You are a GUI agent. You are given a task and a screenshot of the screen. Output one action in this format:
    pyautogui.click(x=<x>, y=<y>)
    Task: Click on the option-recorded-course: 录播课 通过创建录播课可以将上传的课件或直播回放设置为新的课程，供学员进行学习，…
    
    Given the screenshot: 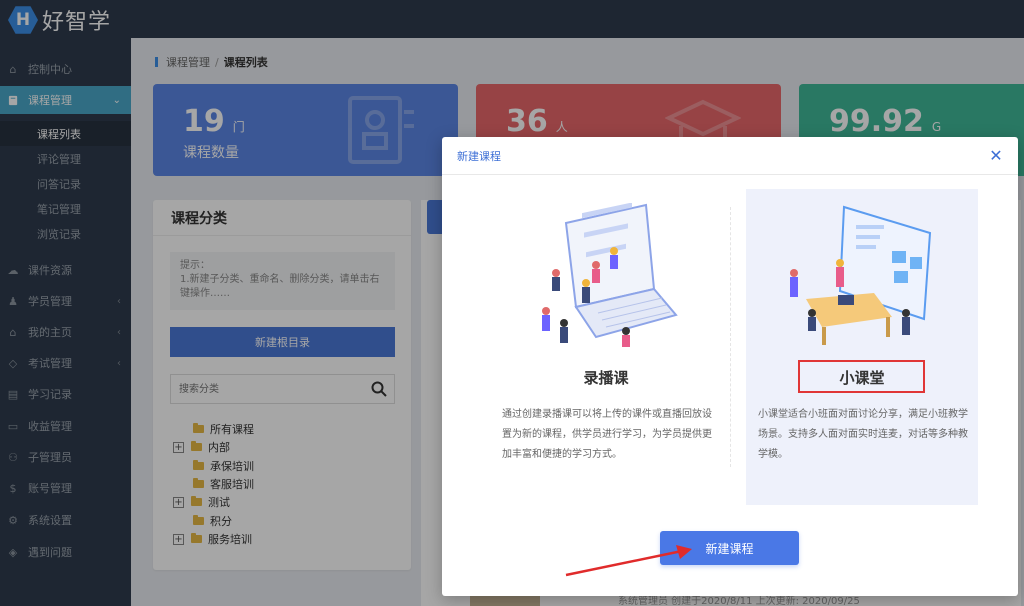 What is the action you would take?
    pyautogui.click(x=606, y=347)
    